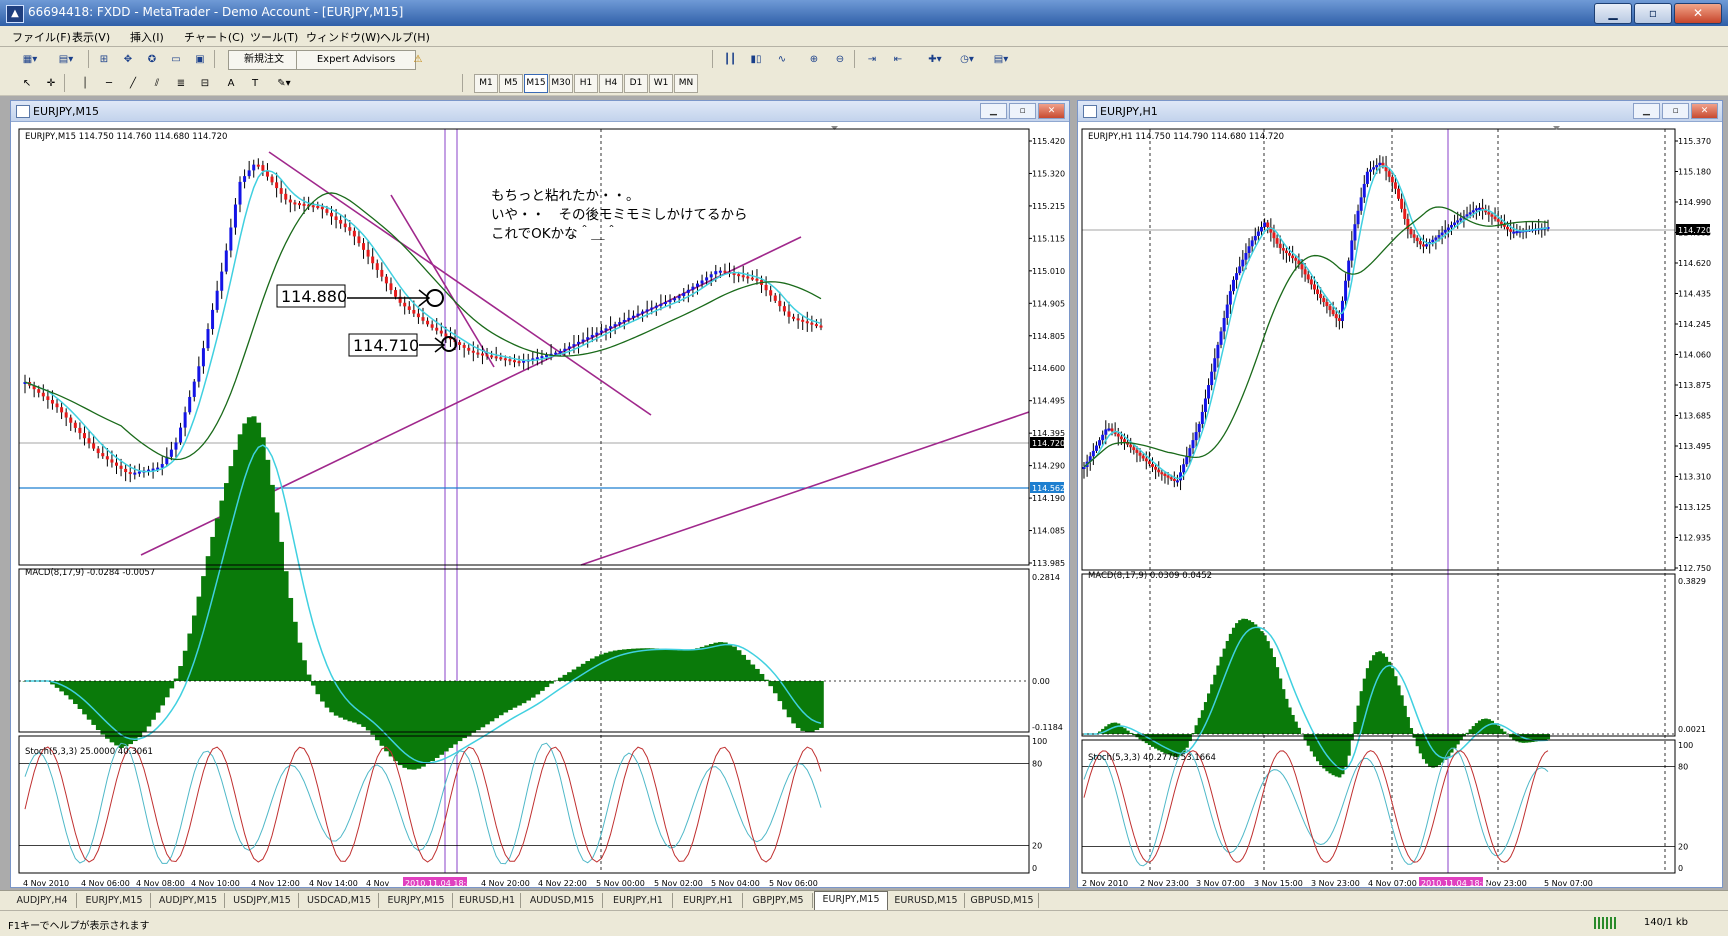 This screenshot has width=1728, height=936. Describe the element at coordinates (231, 84) in the screenshot. I see `text-icon: A` at that location.